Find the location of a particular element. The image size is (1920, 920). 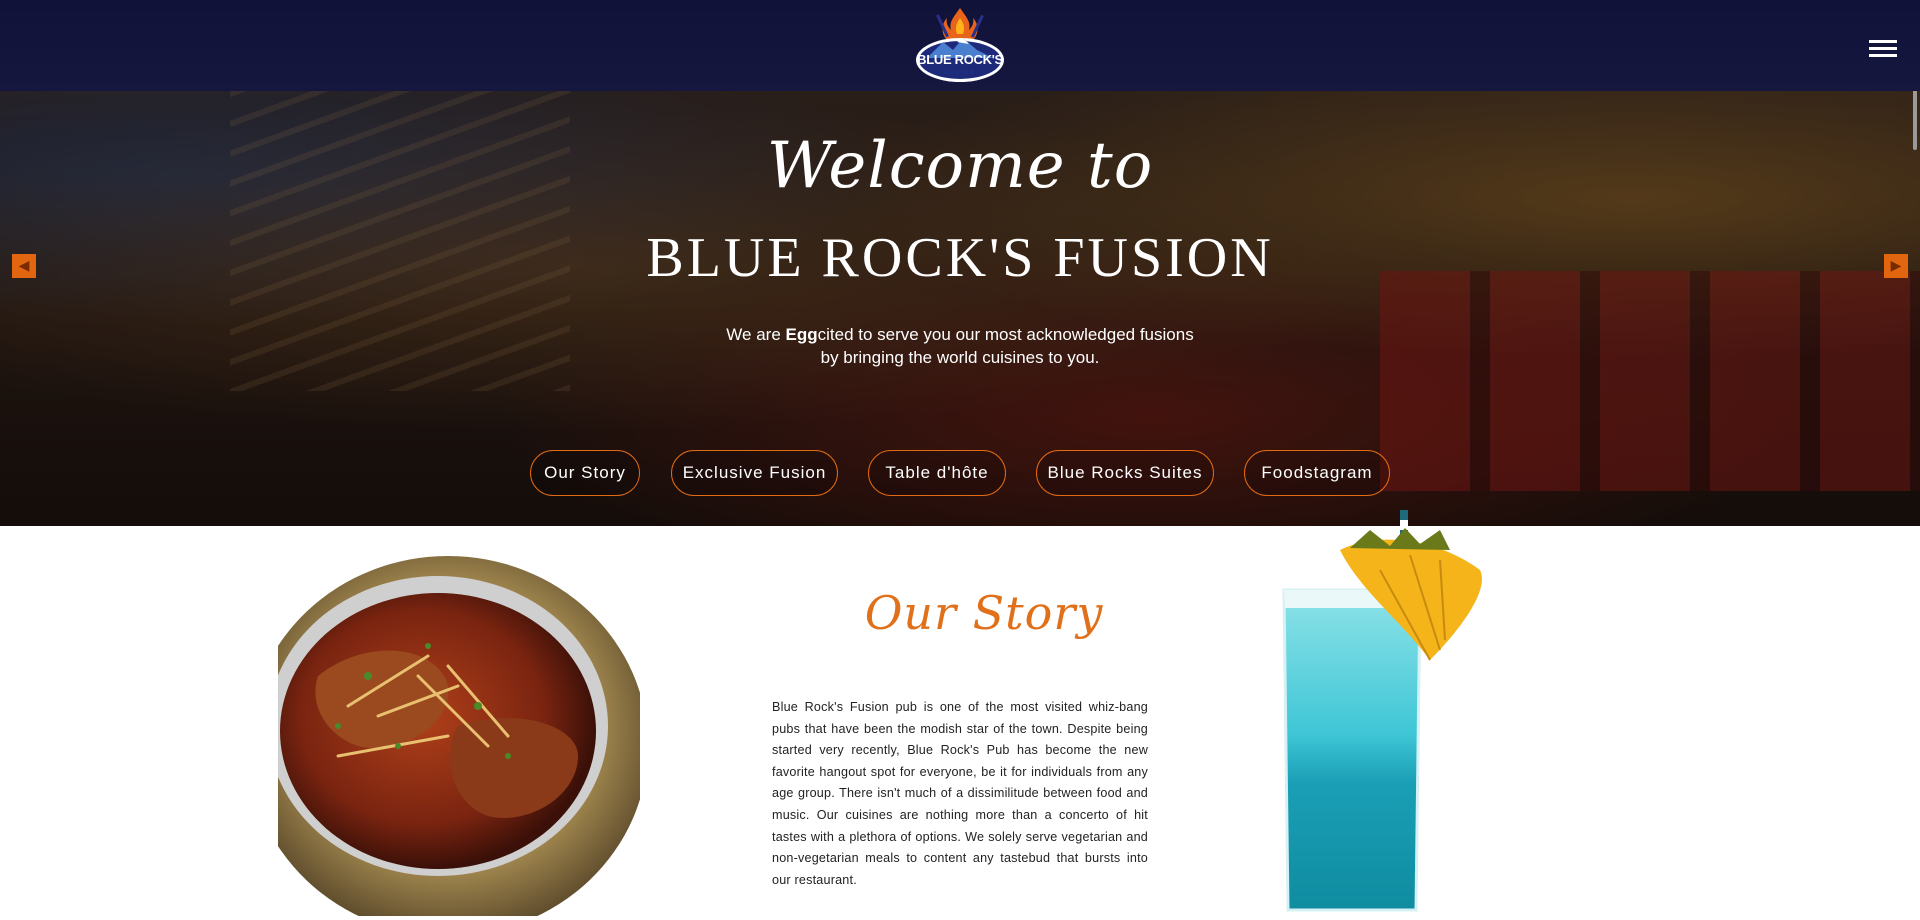

carousel-next-button: ▶ is located at coordinates (1896, 266).